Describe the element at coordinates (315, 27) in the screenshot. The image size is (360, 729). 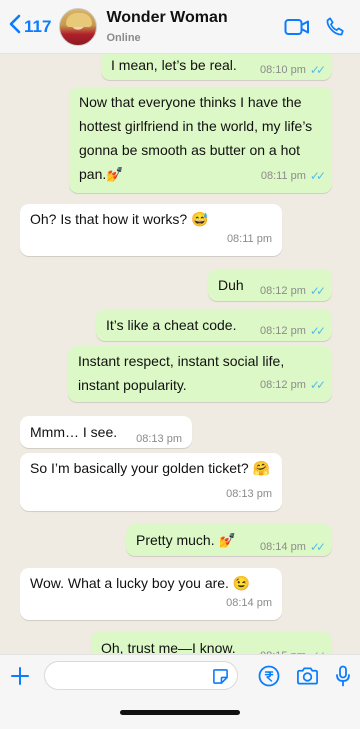
I see `header-actions` at that location.